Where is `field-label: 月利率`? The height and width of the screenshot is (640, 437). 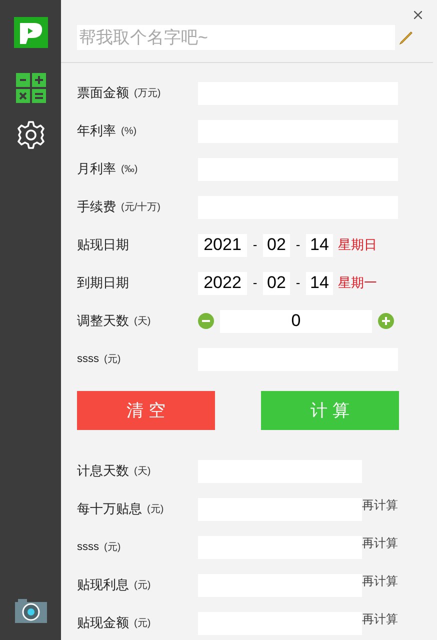
field-label: 月利率 is located at coordinates (96, 169).